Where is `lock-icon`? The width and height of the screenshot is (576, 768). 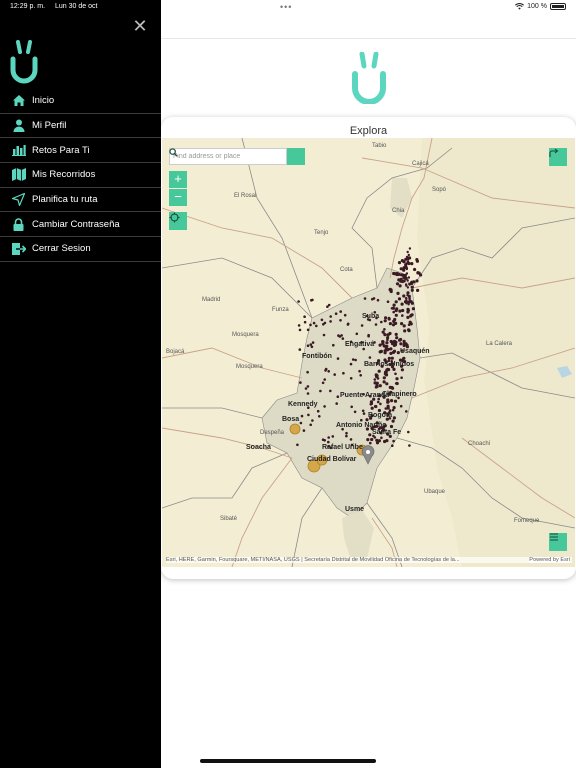 lock-icon is located at coordinates (18, 224).